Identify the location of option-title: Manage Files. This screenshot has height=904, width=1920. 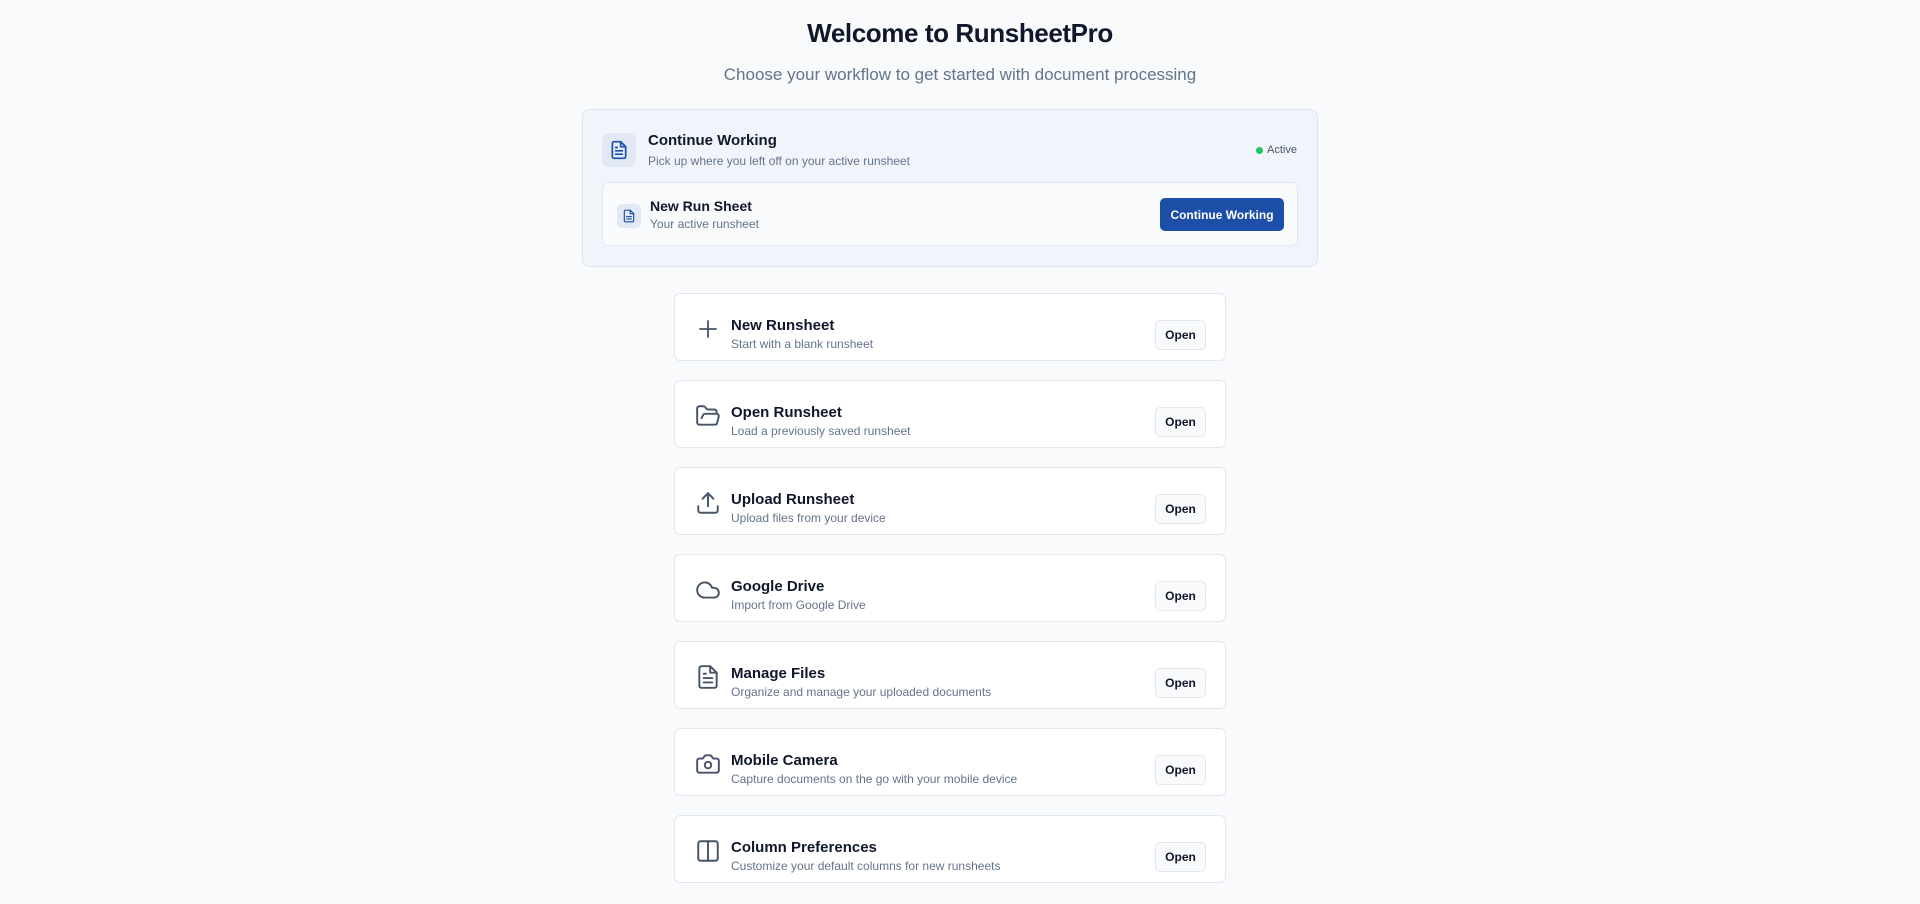
(778, 673).